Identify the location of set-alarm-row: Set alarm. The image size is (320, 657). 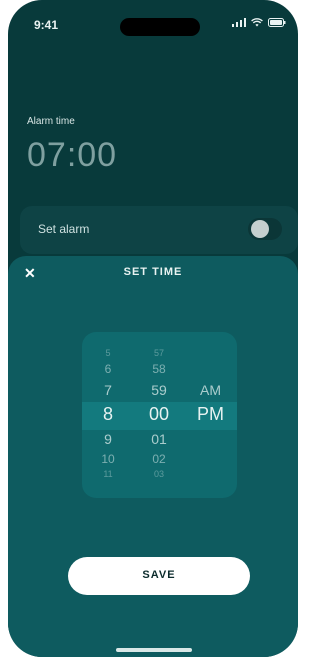
(159, 230).